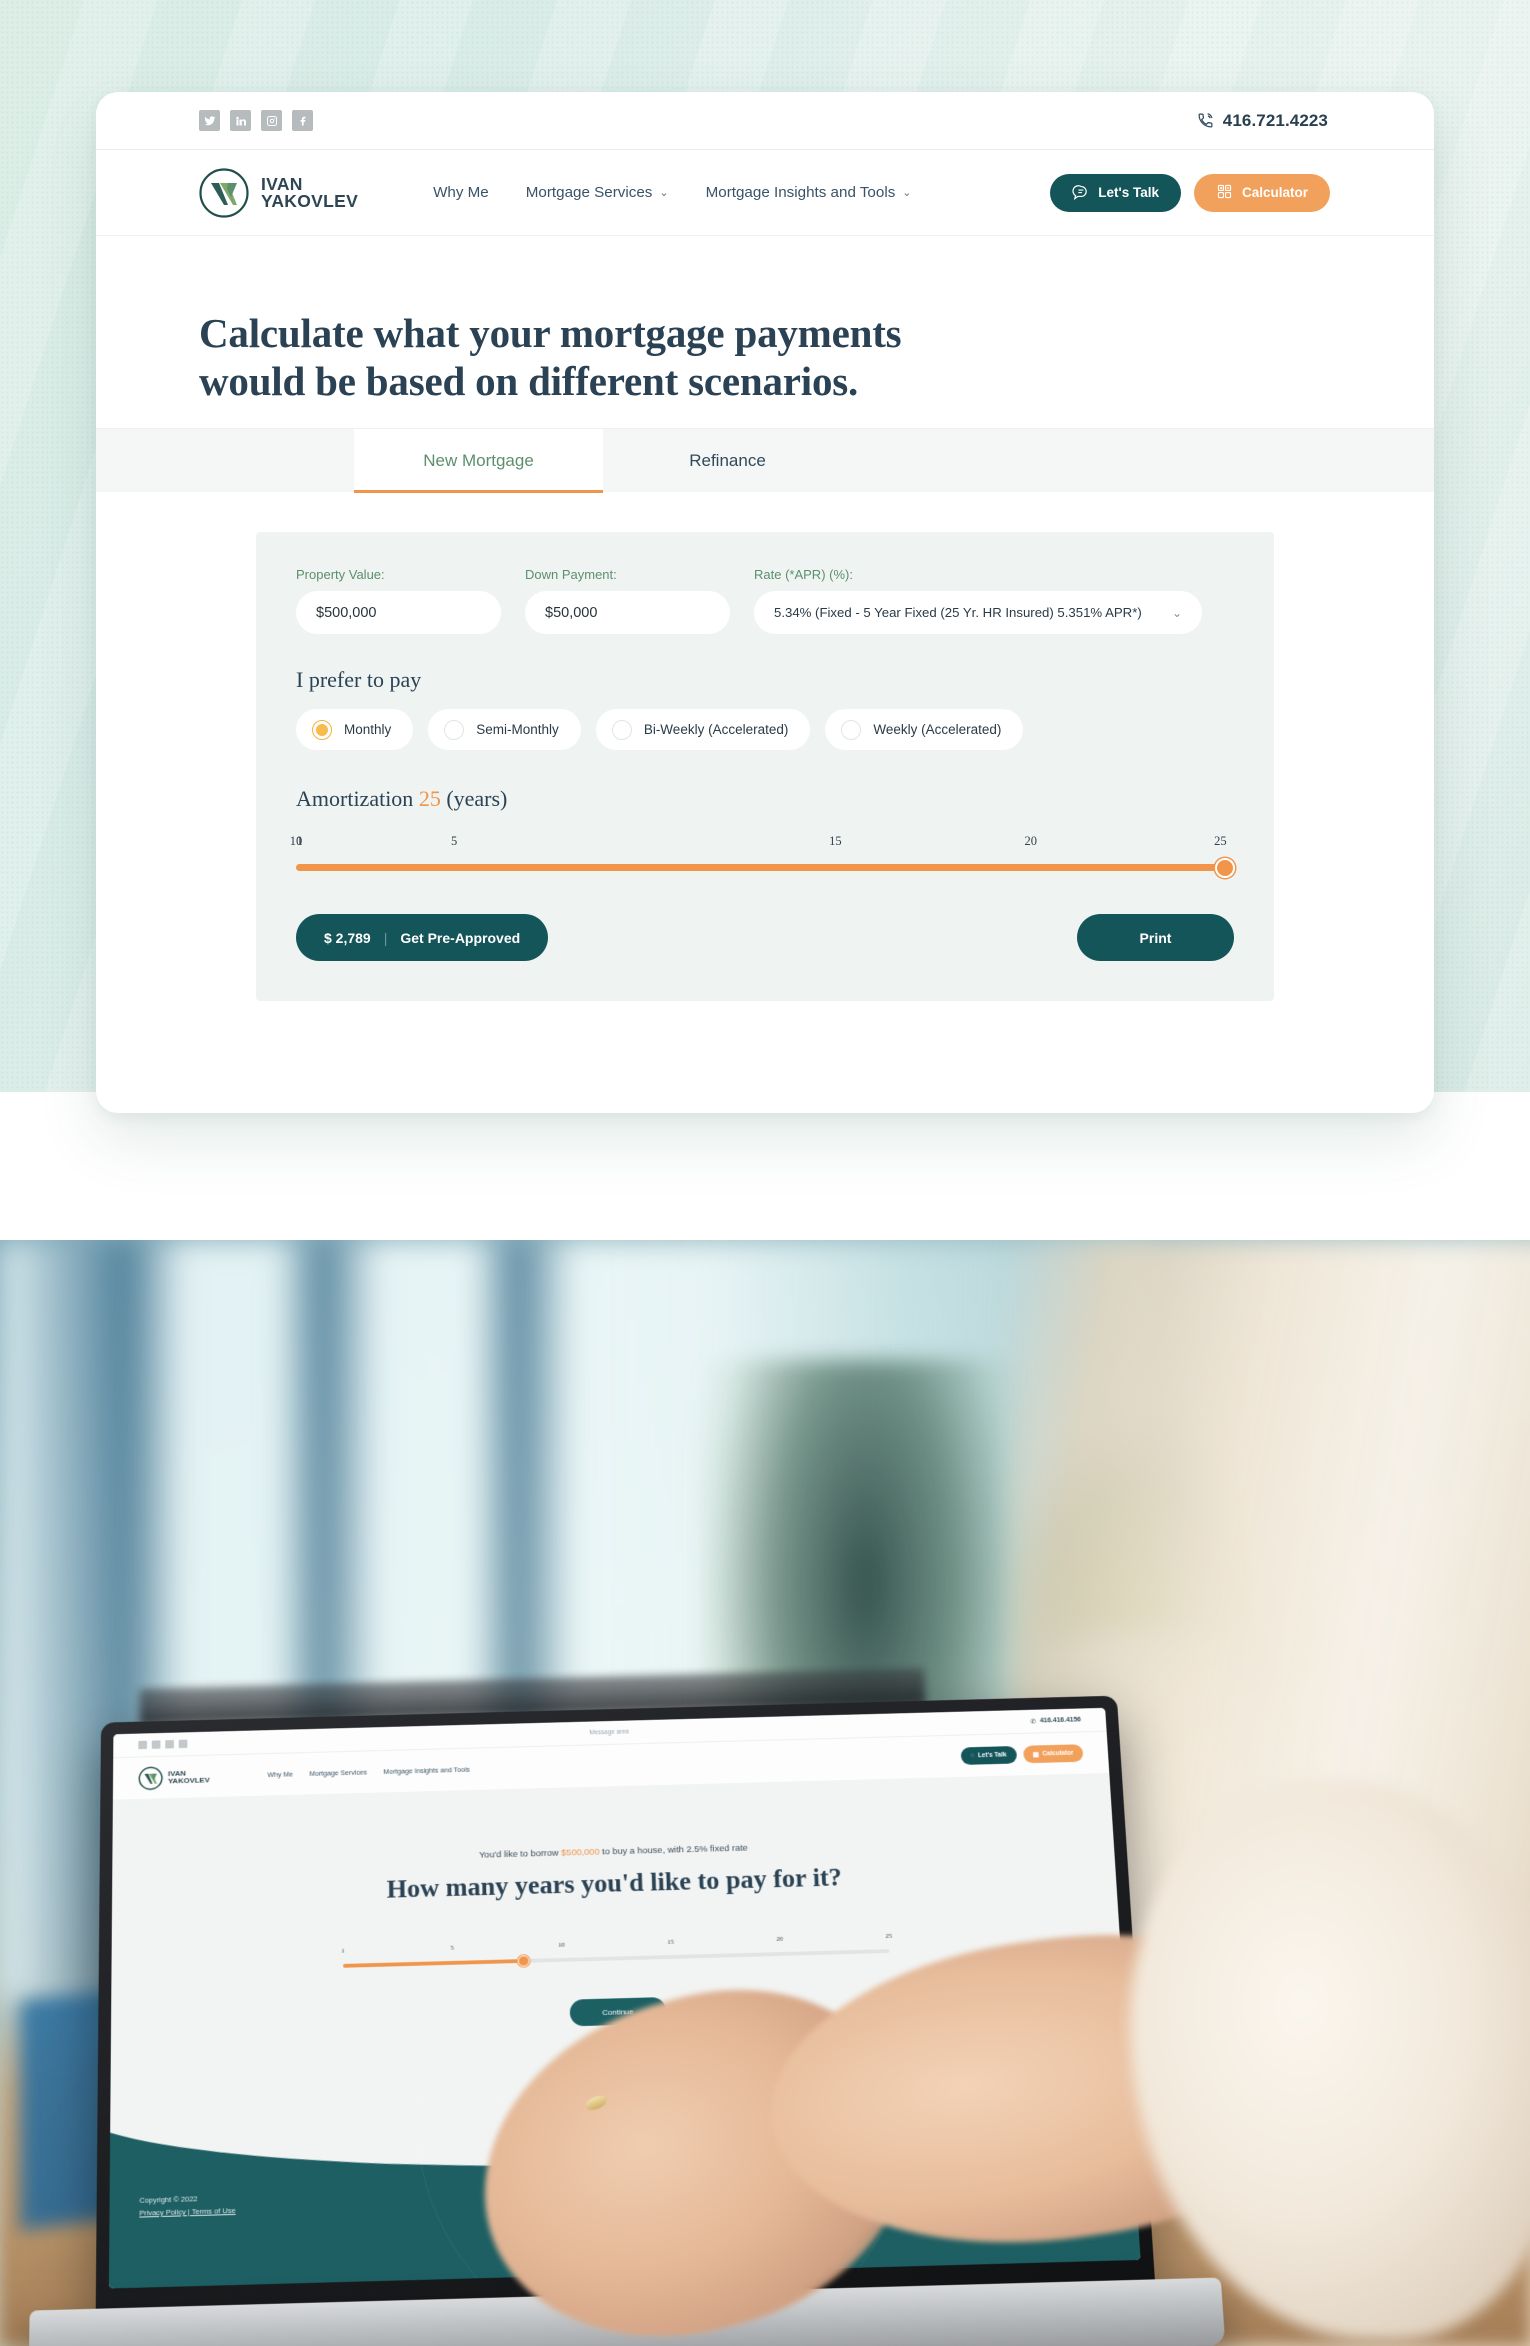 The image size is (1530, 2346). What do you see at coordinates (1225, 867) in the screenshot?
I see `slider-handle` at bounding box center [1225, 867].